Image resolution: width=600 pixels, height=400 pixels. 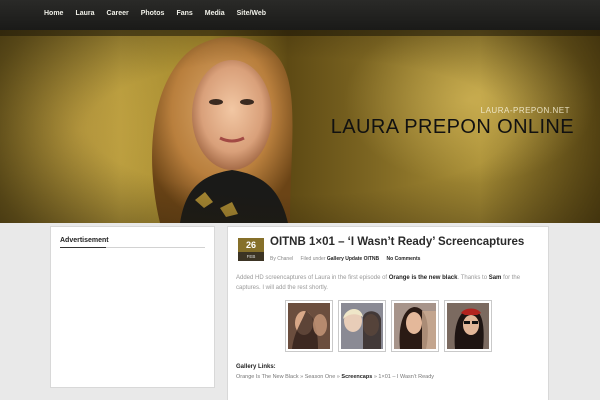 I want to click on nav-item-photos: Photos, so click(x=153, y=13).